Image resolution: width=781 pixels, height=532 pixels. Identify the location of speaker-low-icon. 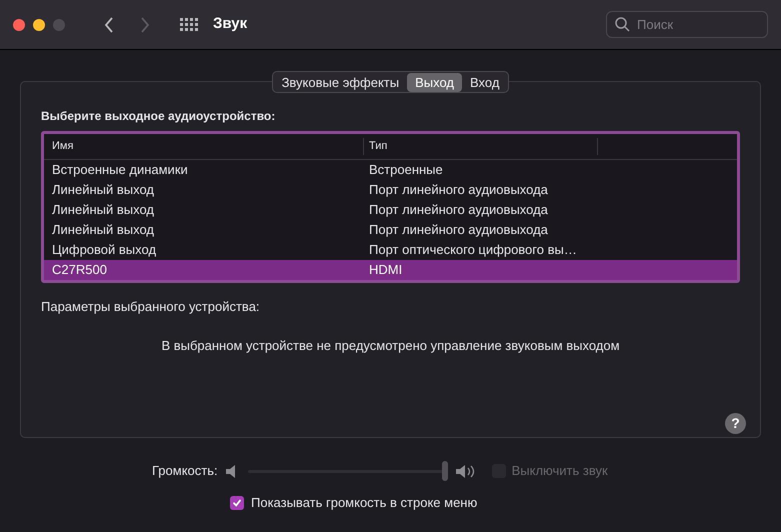
(231, 471).